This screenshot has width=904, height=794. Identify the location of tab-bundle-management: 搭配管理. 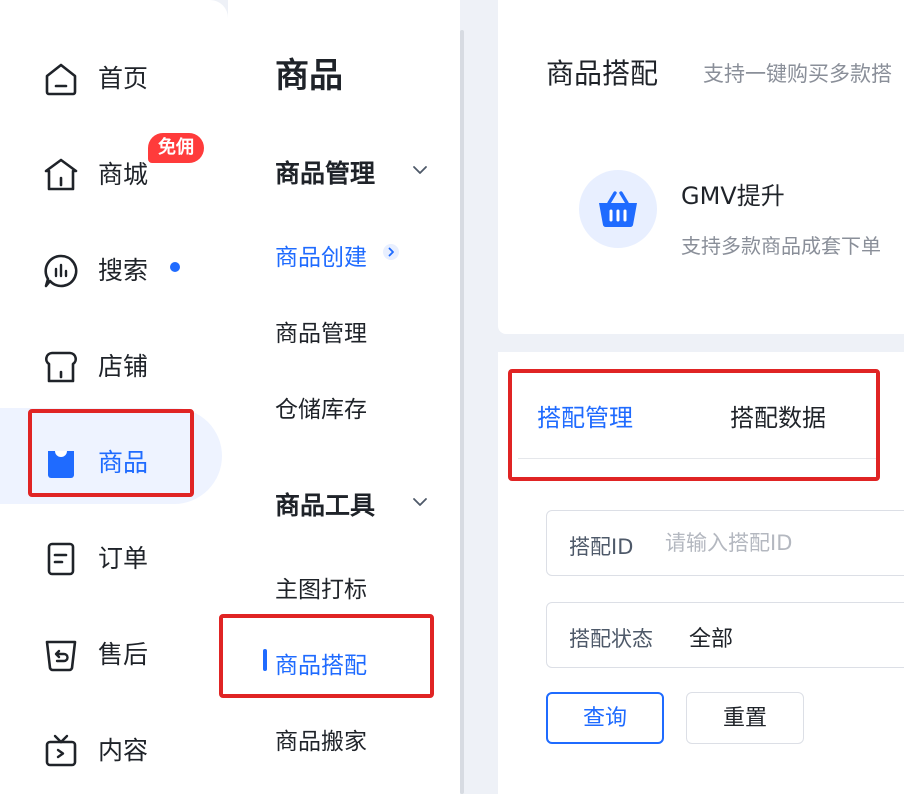
(585, 415).